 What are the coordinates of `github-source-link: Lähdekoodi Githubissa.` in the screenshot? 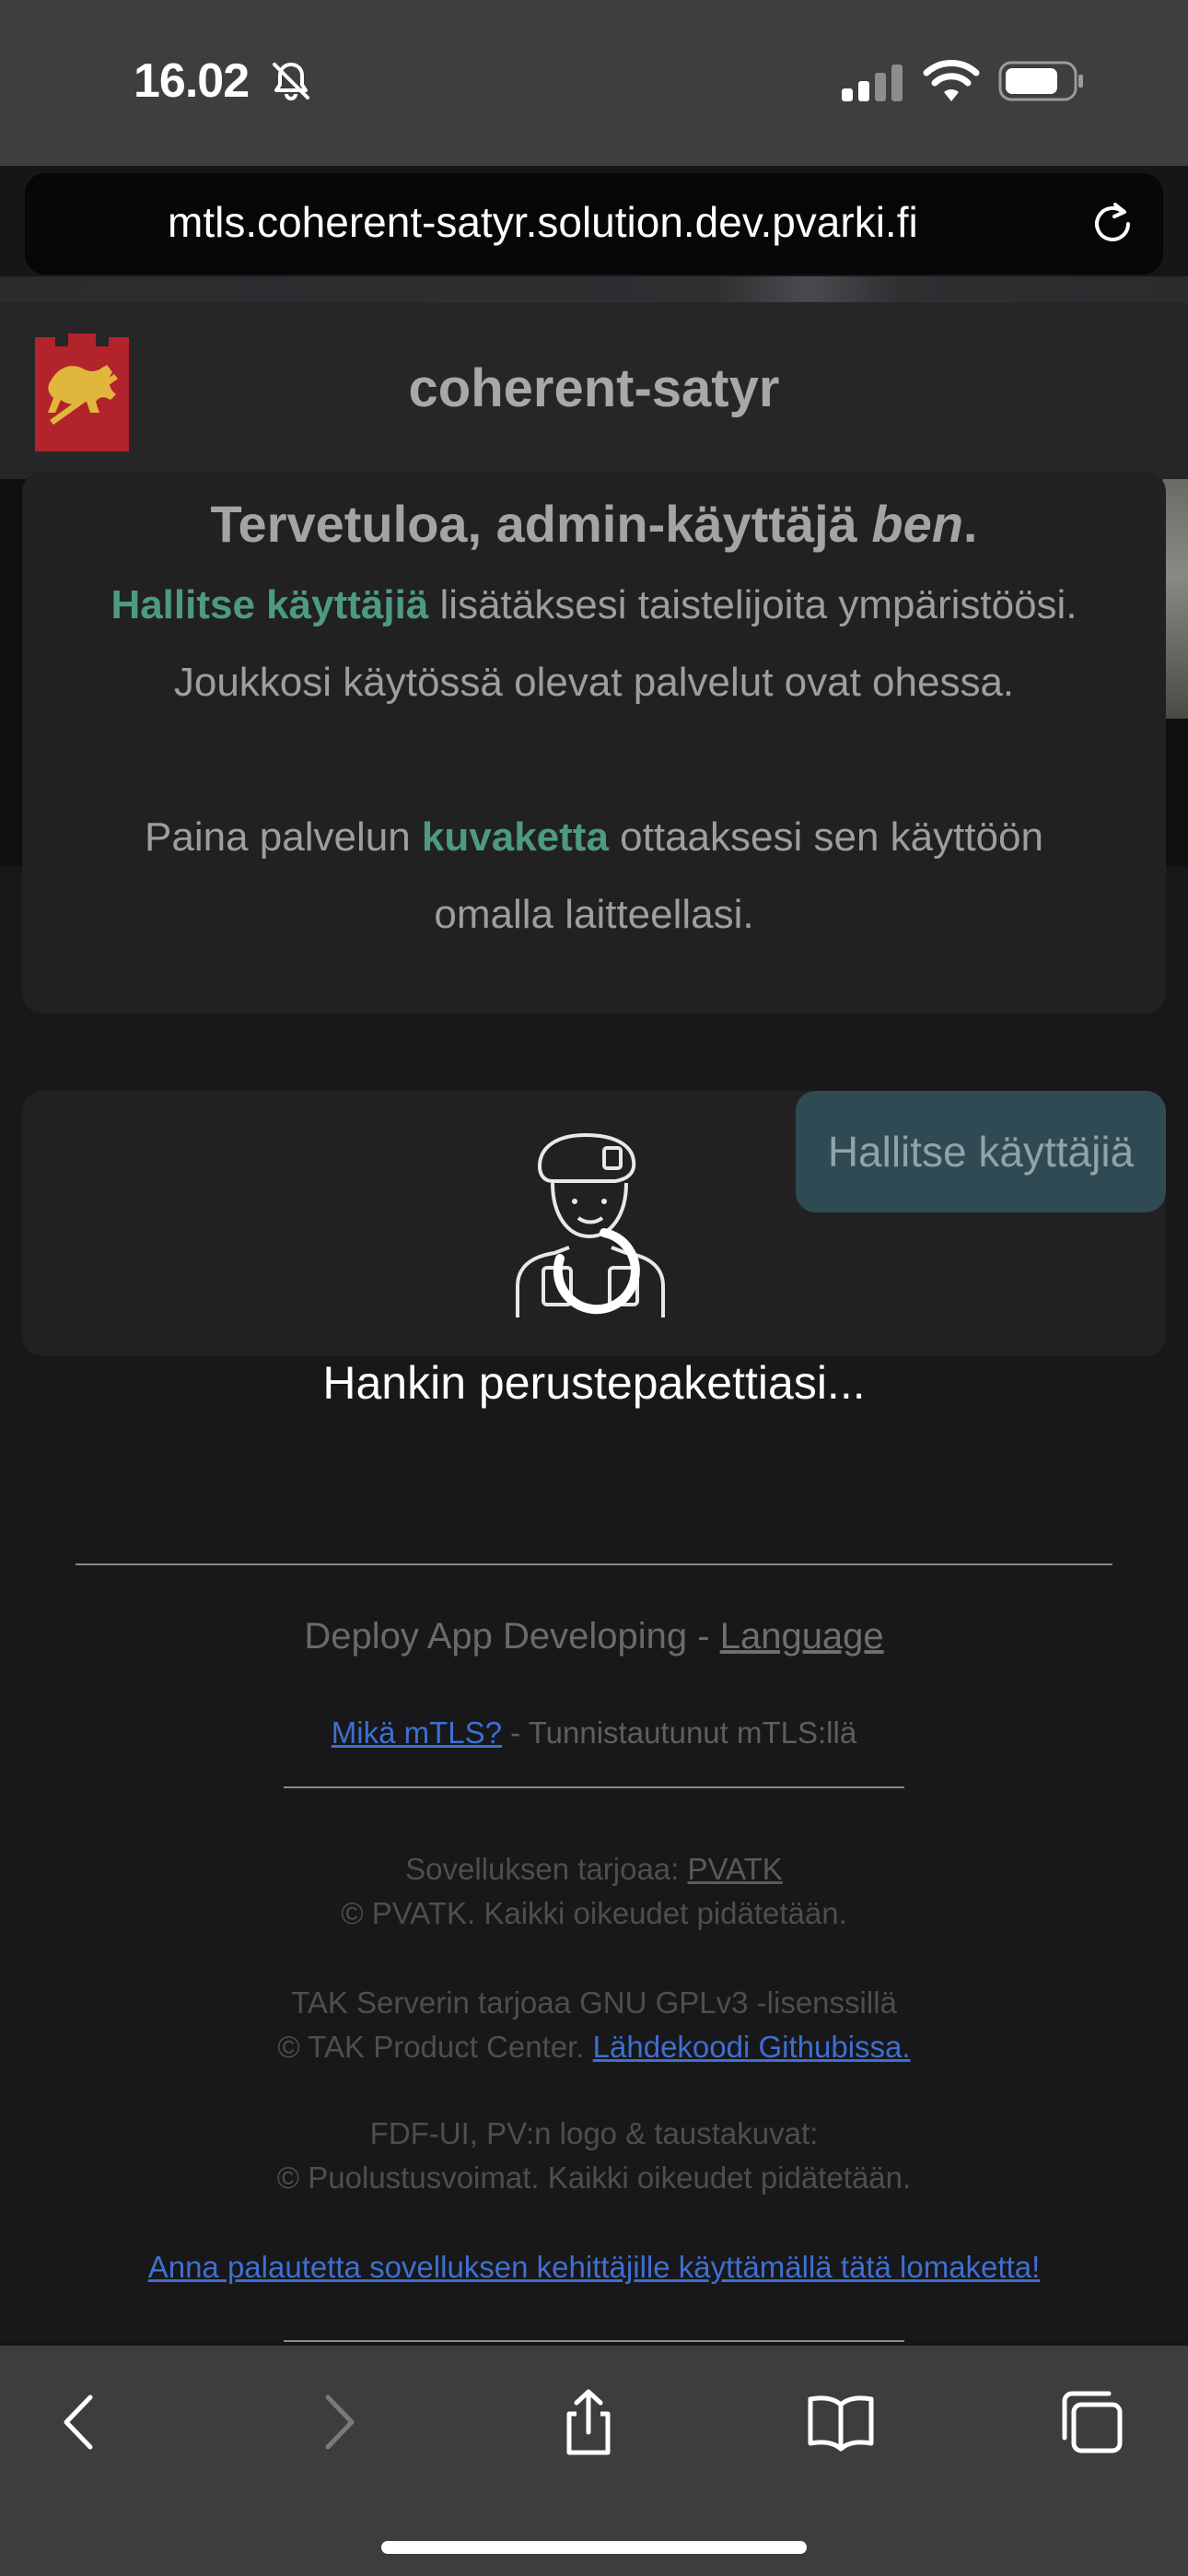 It's located at (752, 2047).